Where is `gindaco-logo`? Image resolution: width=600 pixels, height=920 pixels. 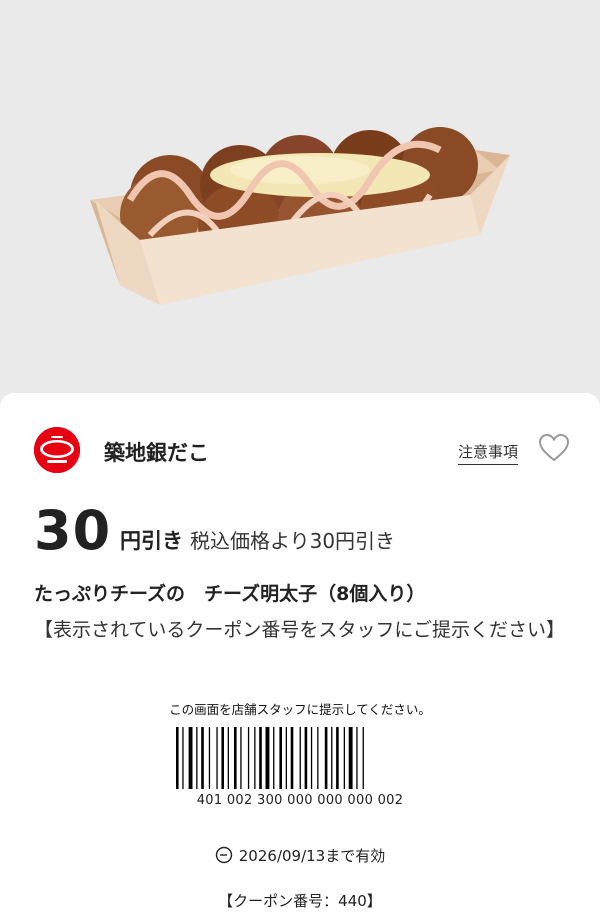 gindaco-logo is located at coordinates (57, 450).